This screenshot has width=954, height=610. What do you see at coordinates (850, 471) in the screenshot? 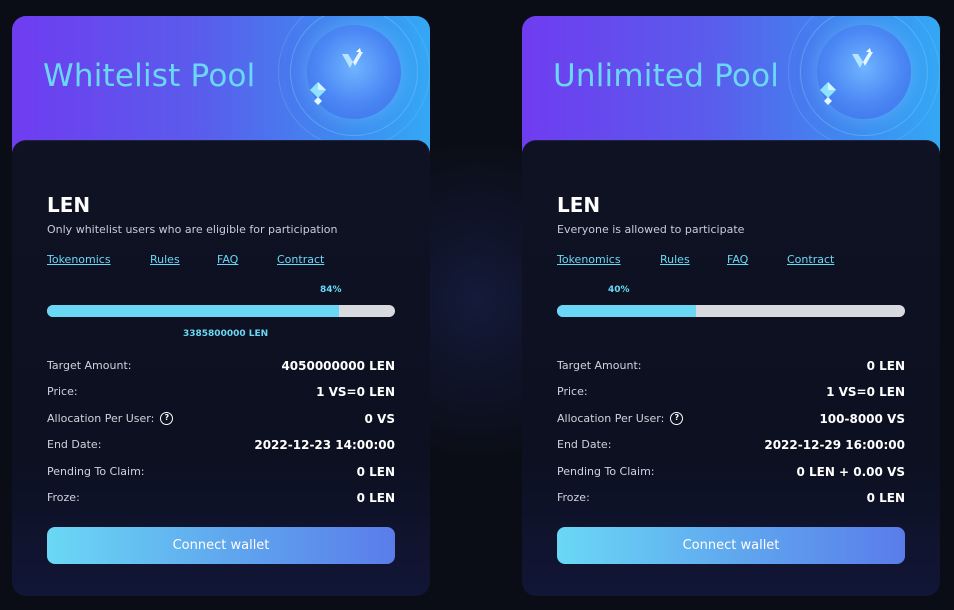
I see `detail-value: 0 LEN + 0.00 VS` at bounding box center [850, 471].